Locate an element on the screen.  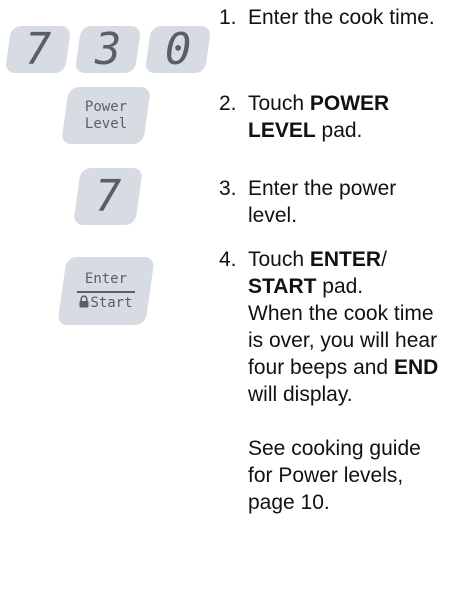
power-level-label-line1: Power is located at coordinates (106, 106).